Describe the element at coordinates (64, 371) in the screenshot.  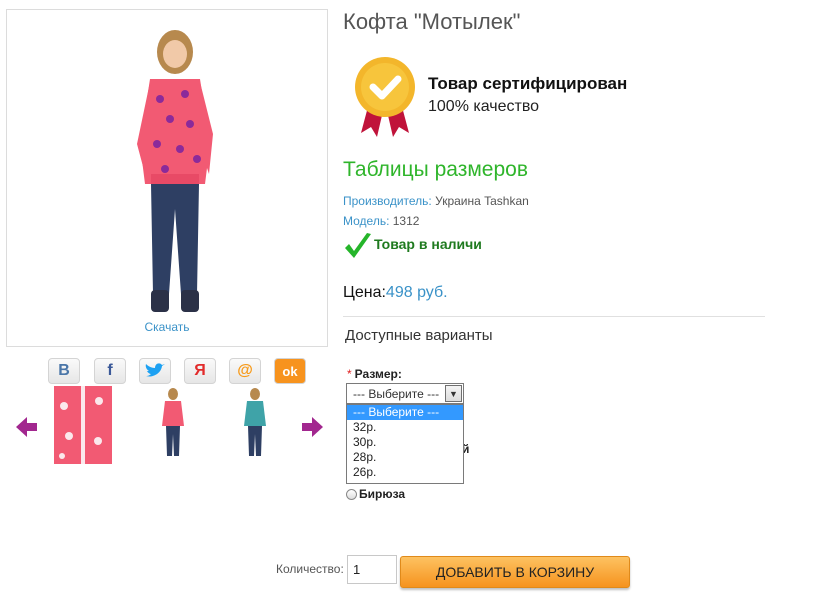
I see `vk-icon: B` at that location.